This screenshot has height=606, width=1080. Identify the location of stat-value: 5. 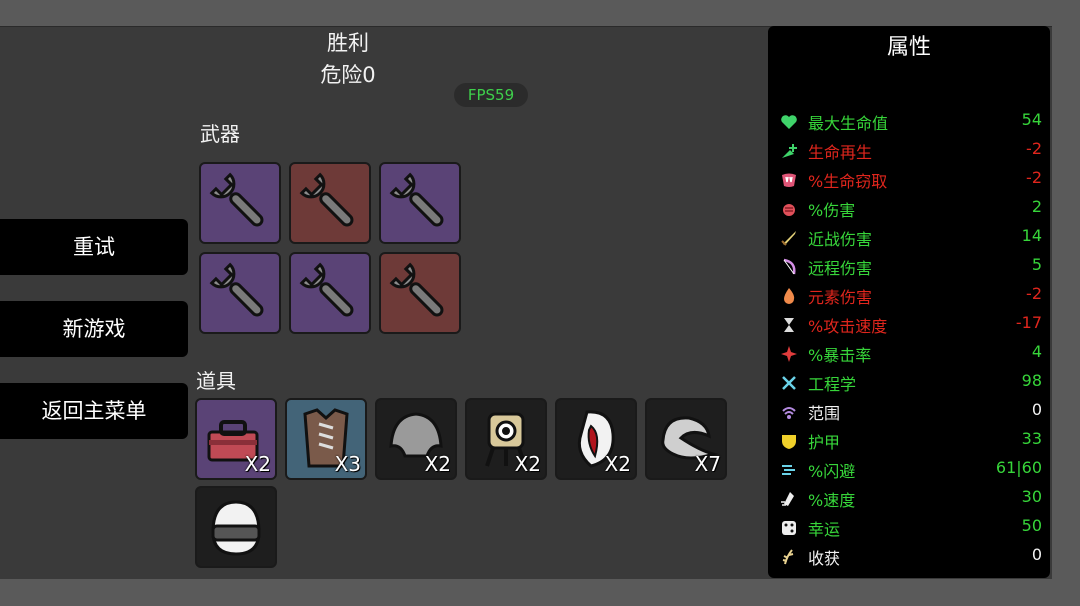
(1036, 264).